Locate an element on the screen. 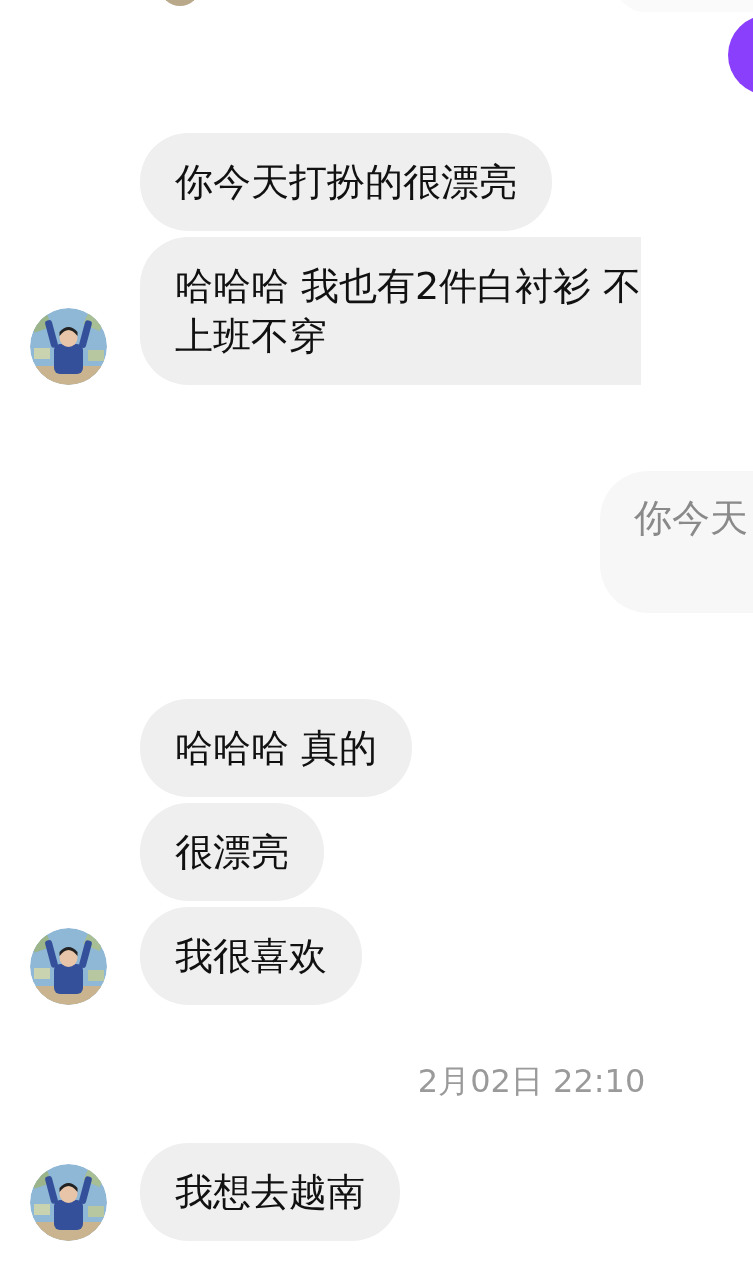 Image resolution: width=753 pixels, height=1280 pixels. message-text: 我很喜欢 is located at coordinates (251, 956).